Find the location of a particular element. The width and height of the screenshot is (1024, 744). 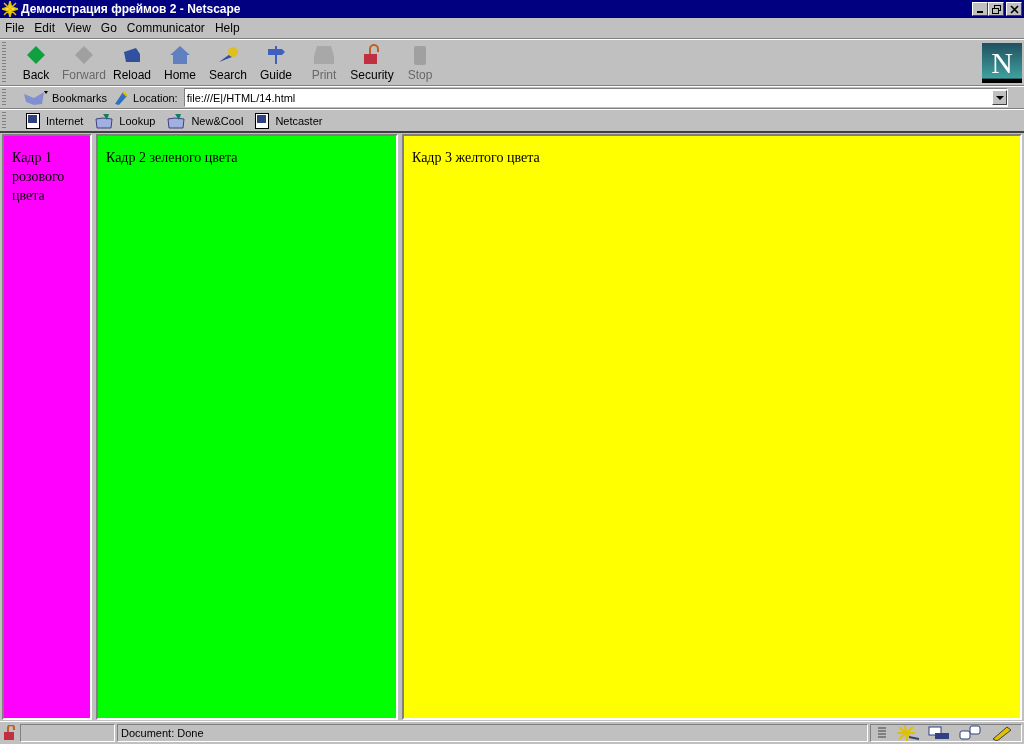

bookmark-icon is located at coordinates (35, 97).